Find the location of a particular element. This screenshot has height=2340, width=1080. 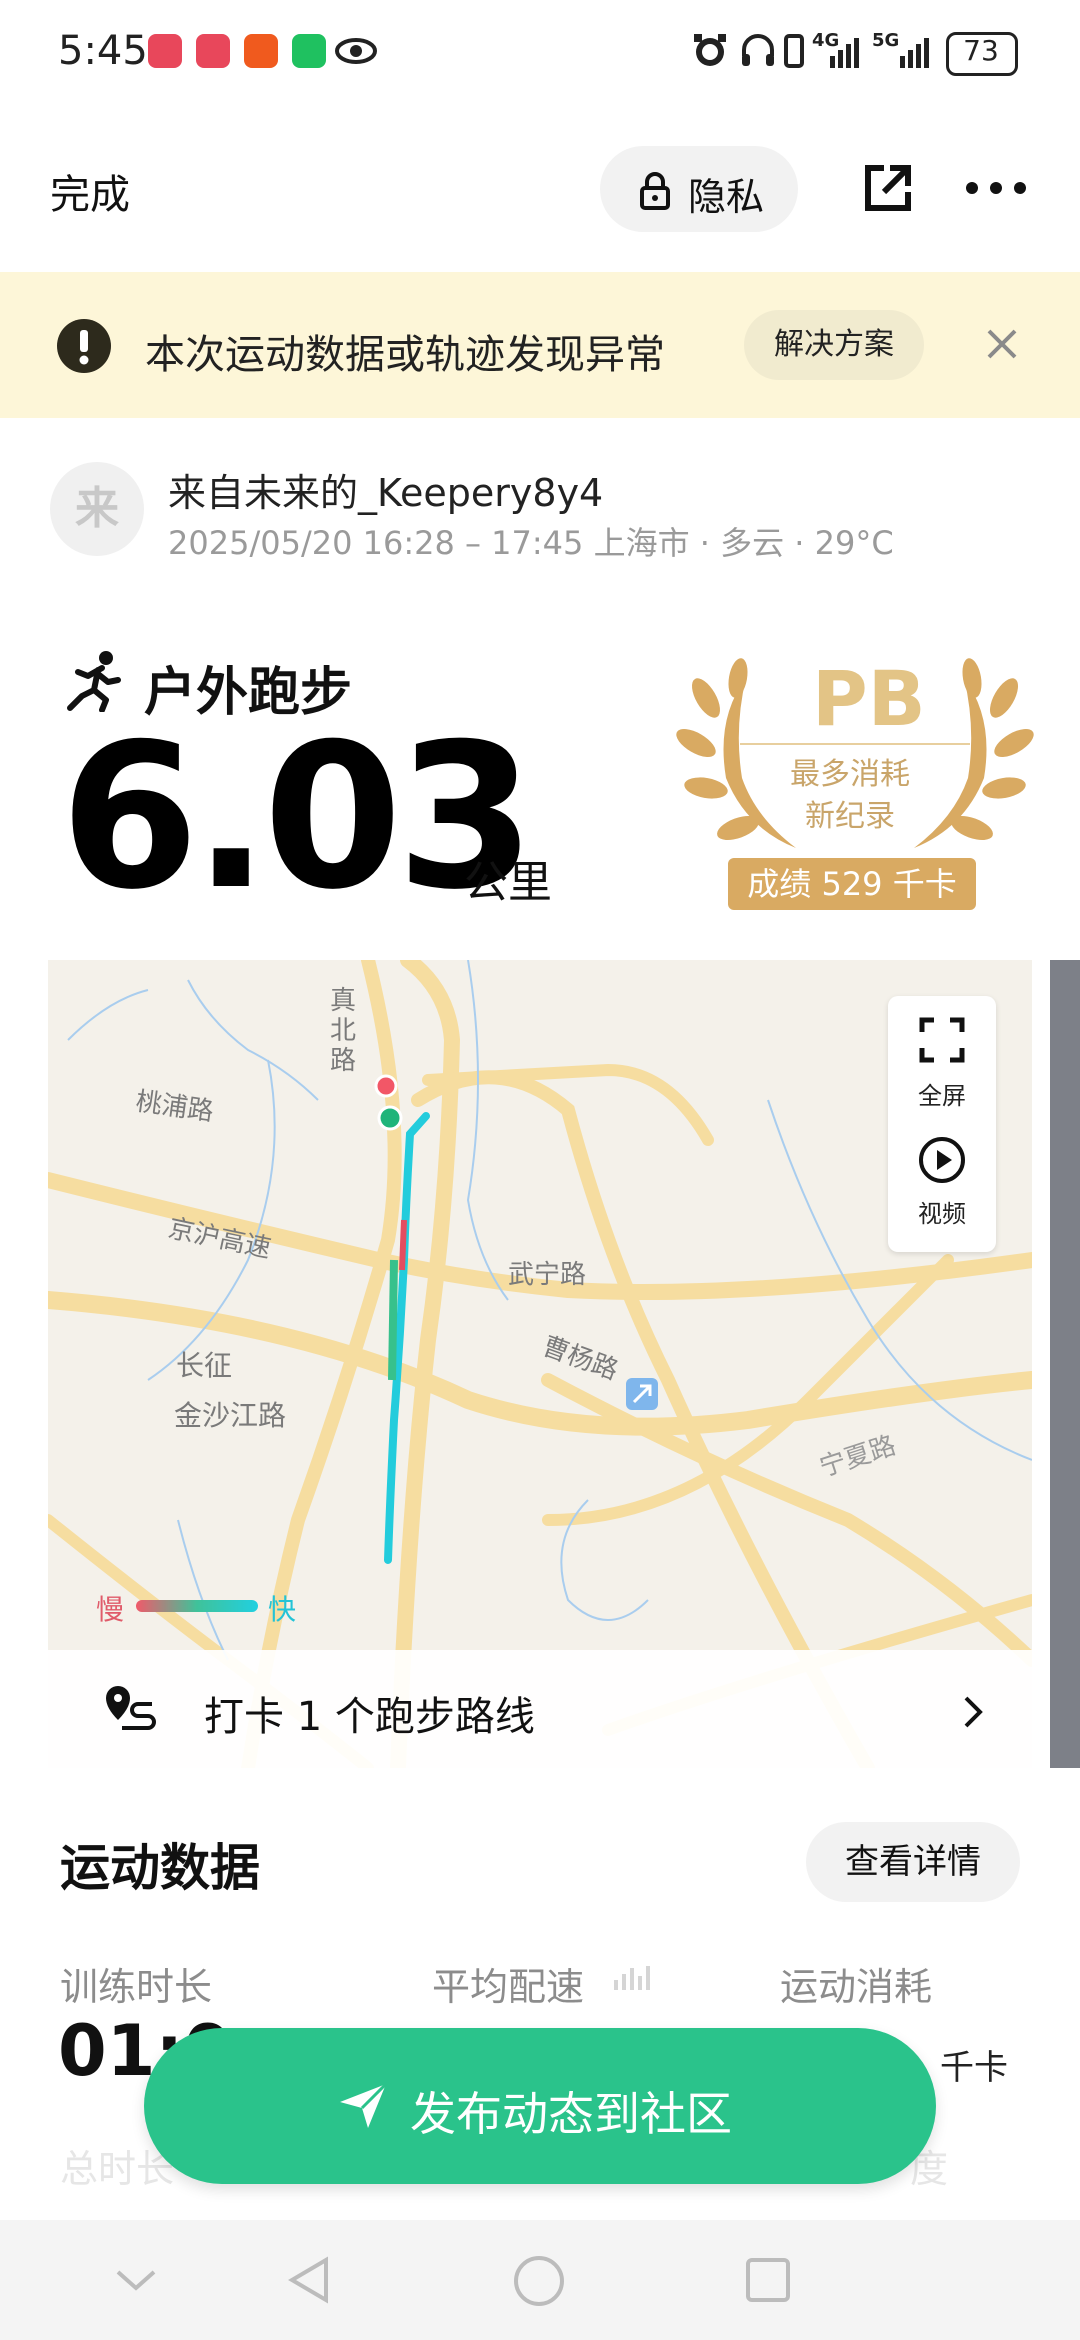

banner-message: 本次运动数据或轨迹发现异常 is located at coordinates (405, 355).